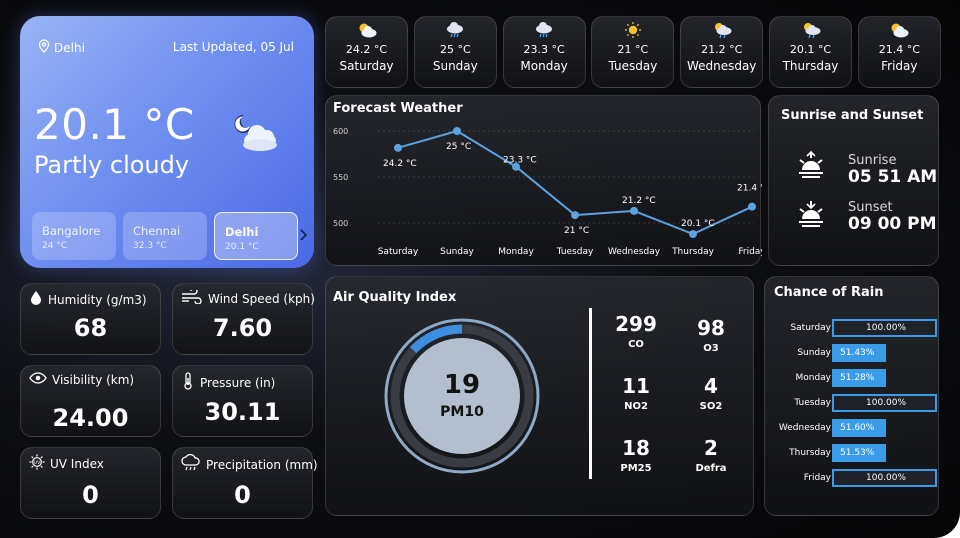 Image resolution: width=960 pixels, height=538 pixels. Describe the element at coordinates (634, 252) in the screenshot. I see `x-tick-label: Wednesday` at that location.